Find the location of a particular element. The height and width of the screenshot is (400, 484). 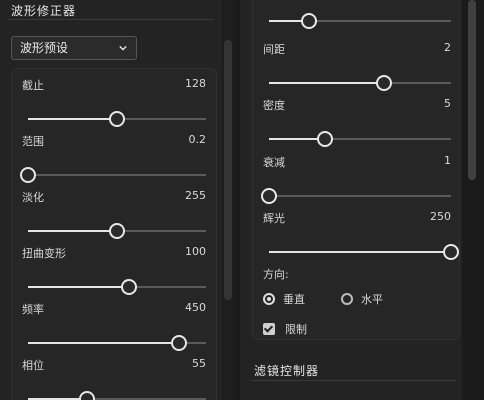

slider-value: 0.2 is located at coordinates (197, 139).